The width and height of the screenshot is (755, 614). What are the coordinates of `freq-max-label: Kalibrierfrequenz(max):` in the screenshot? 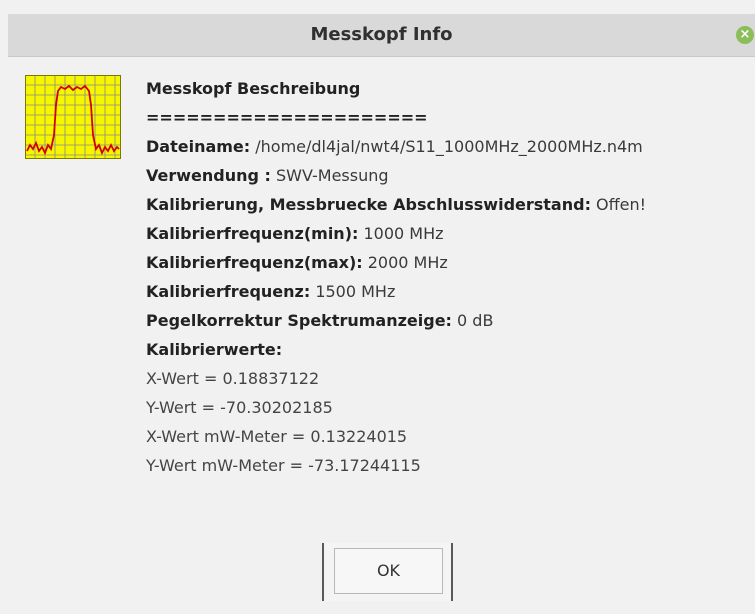 It's located at (254, 262).